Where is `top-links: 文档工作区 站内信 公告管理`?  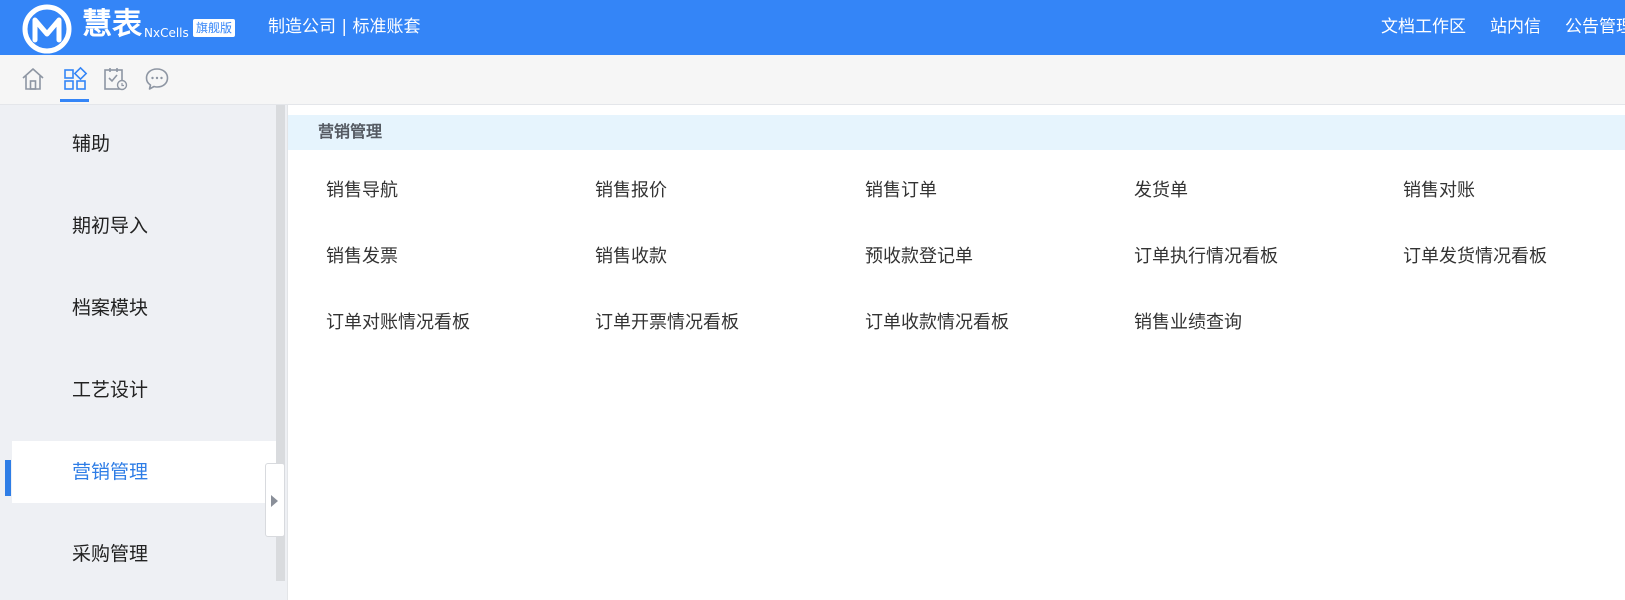 top-links: 文档工作区 站内信 公告管理 is located at coordinates (1503, 27).